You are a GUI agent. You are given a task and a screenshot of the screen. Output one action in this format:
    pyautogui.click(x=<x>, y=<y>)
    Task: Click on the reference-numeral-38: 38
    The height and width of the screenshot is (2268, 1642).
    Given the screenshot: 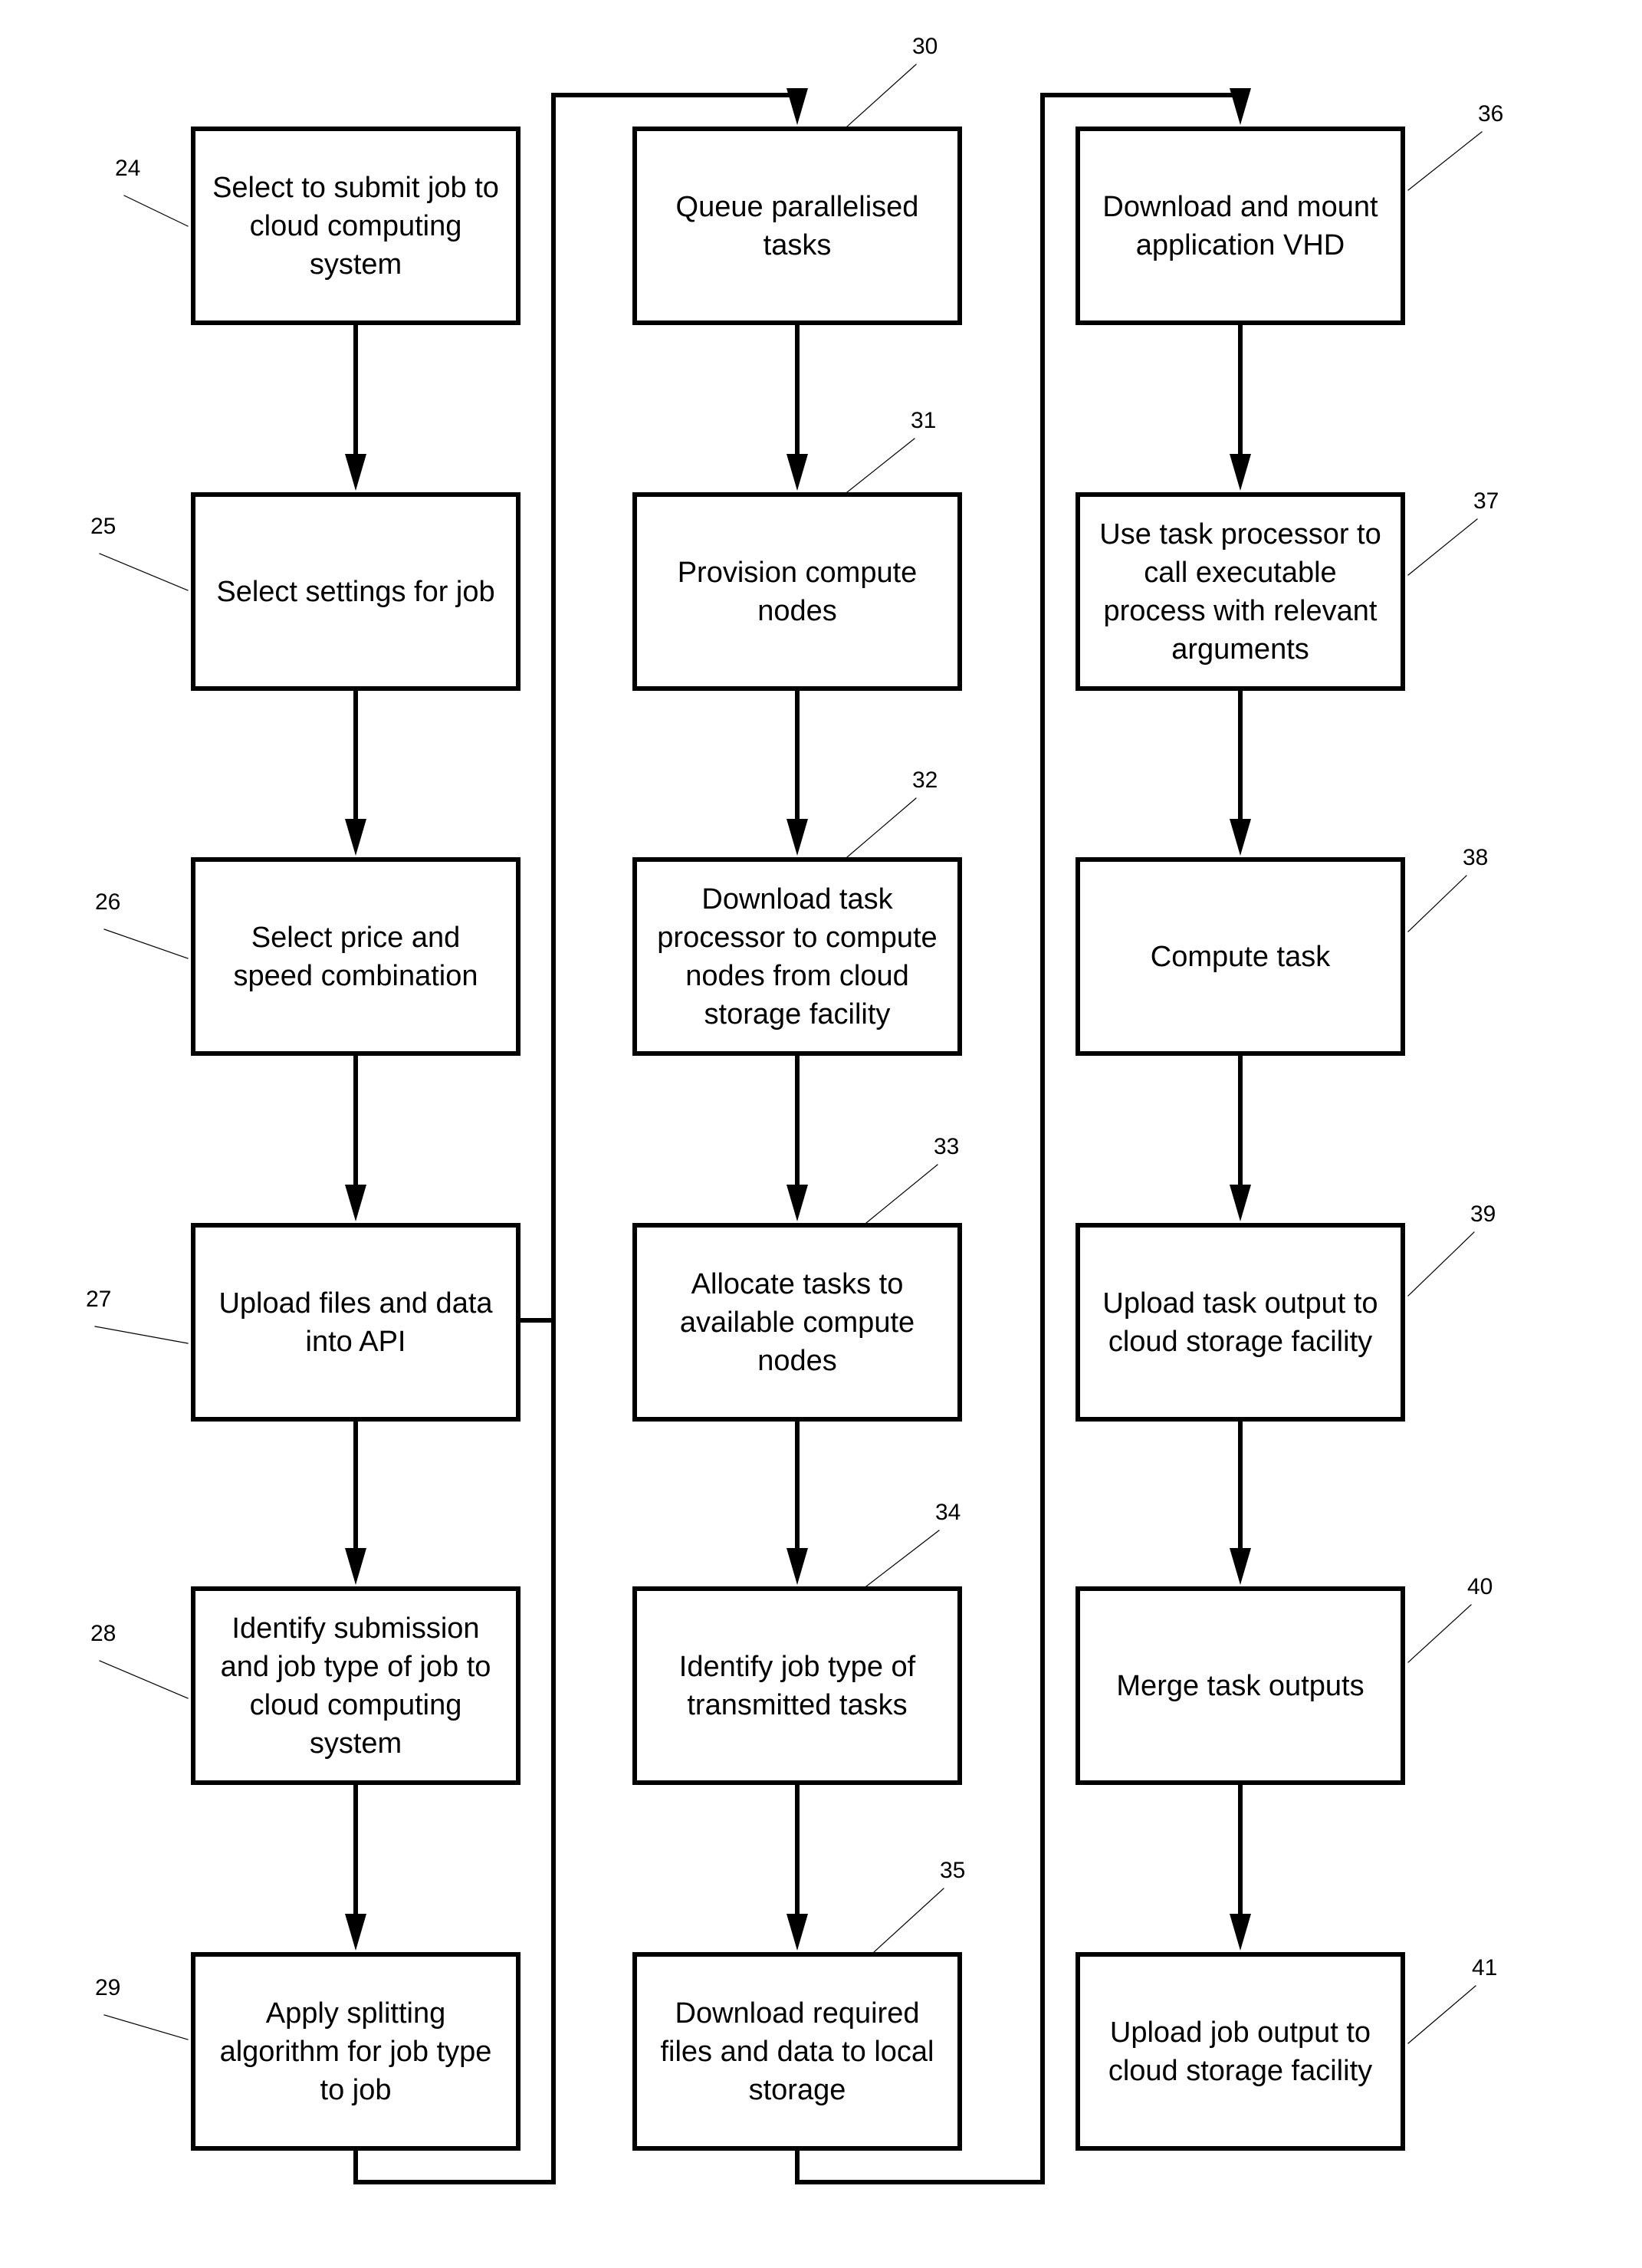 What is the action you would take?
    pyautogui.click(x=1476, y=857)
    